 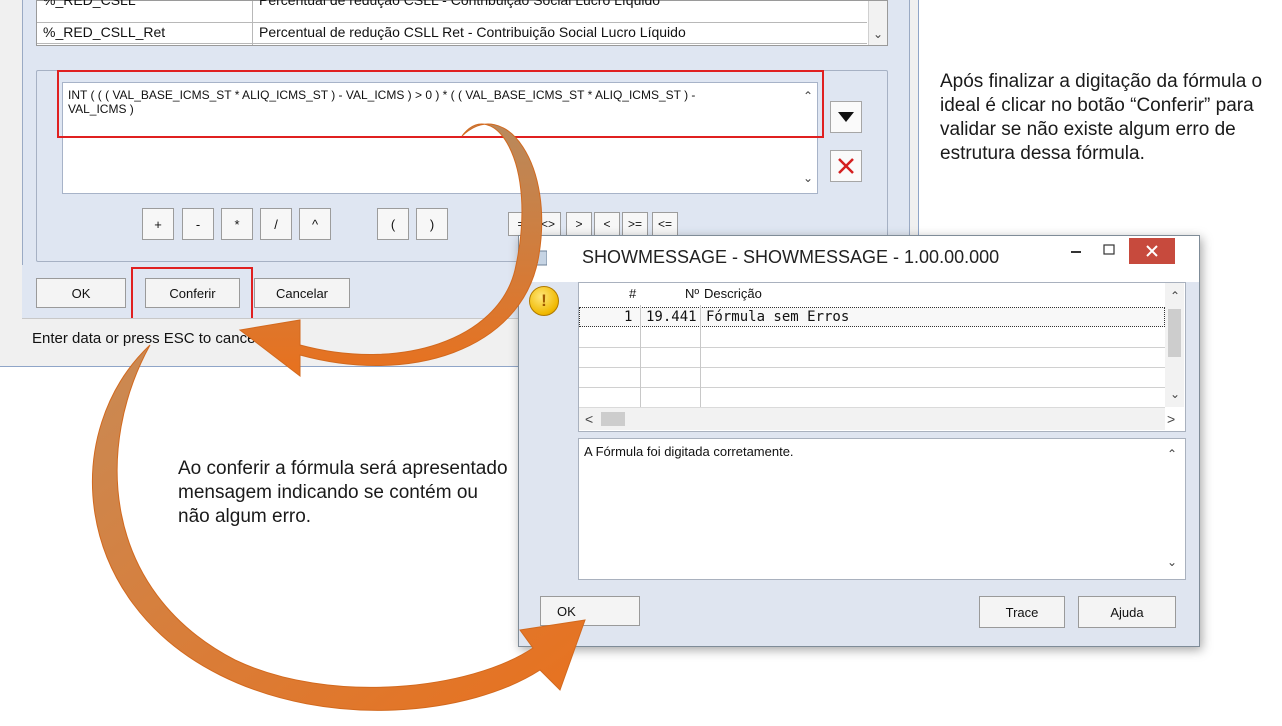 I want to click on arrow-formula-to-conferir, so click(x=390, y=250).